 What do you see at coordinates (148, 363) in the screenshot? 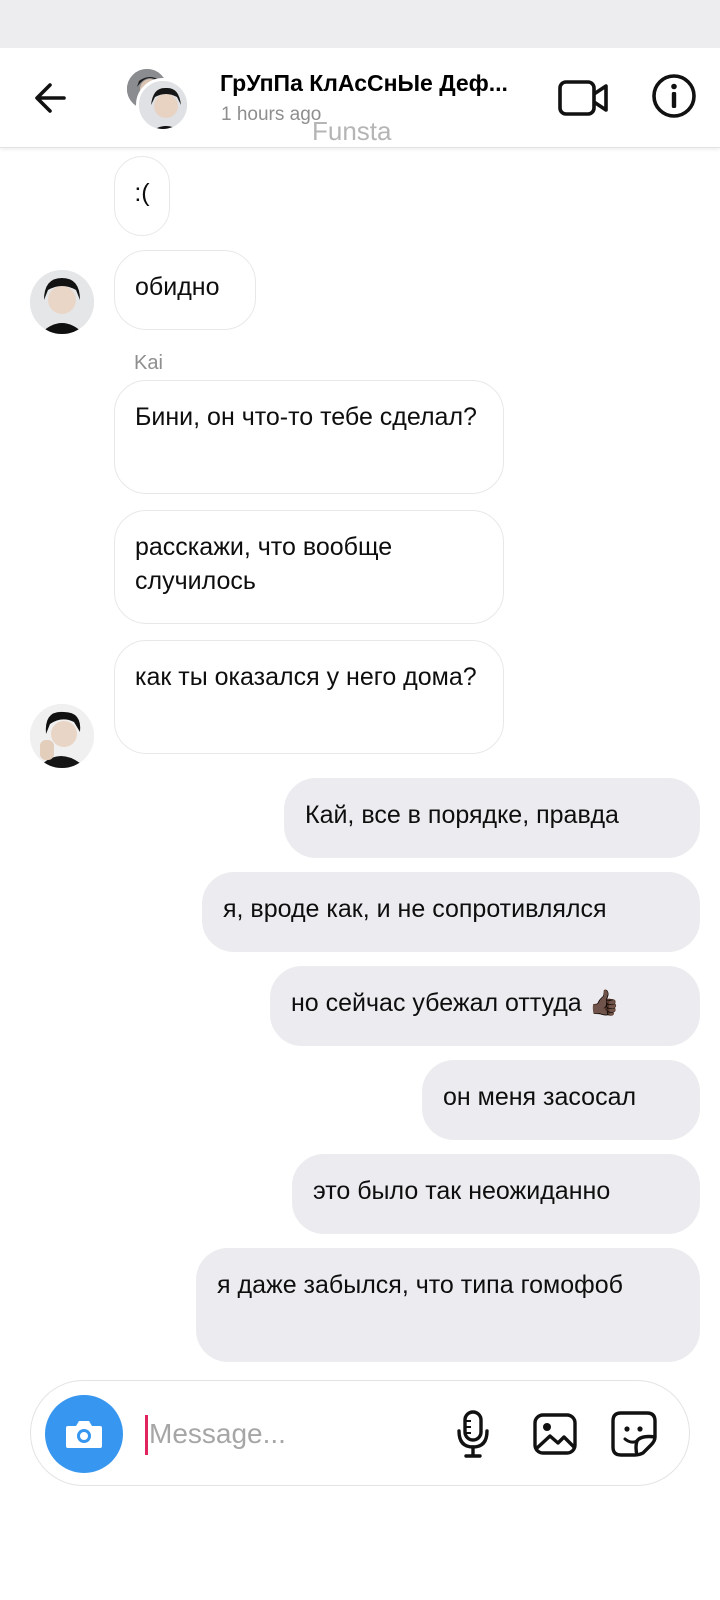
I see `sender-name: Kai` at bounding box center [148, 363].